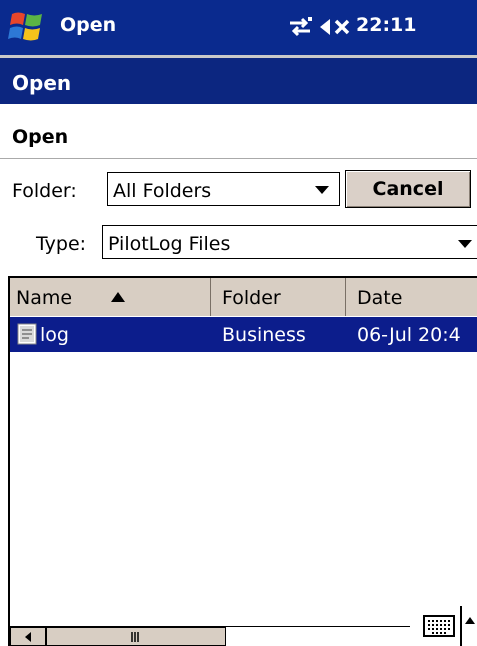  I want to click on document-icon, so click(27, 334).